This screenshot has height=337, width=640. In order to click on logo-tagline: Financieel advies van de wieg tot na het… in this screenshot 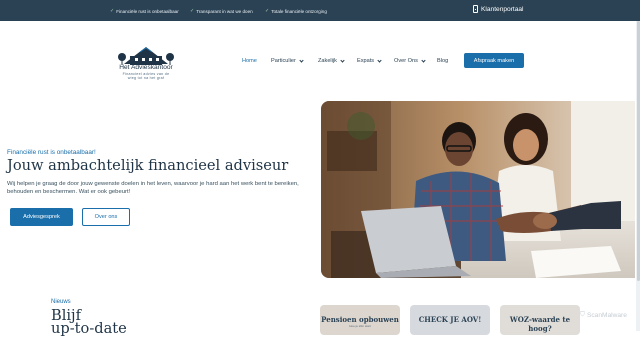, I will do `click(146, 76)`.